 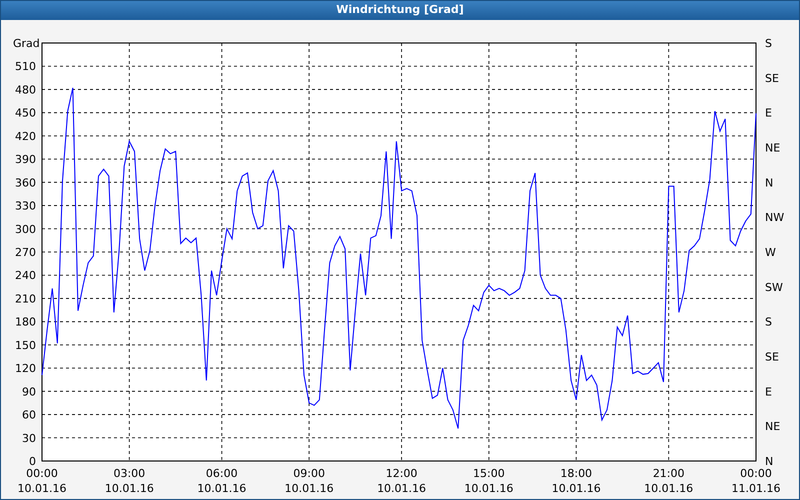 I want to click on x-tick-label: 12:00 10.01.16, so click(x=401, y=481).